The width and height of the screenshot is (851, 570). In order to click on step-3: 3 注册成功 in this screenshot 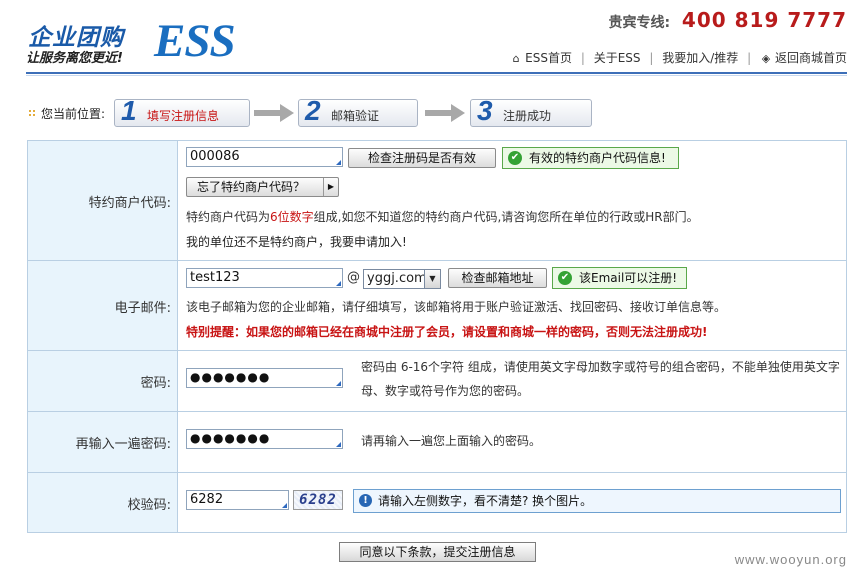, I will do `click(531, 111)`.